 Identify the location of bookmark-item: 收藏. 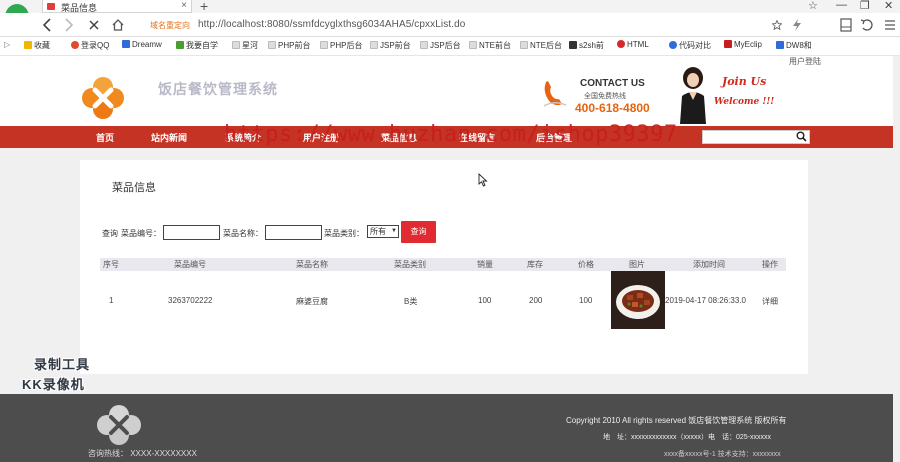
(37, 45).